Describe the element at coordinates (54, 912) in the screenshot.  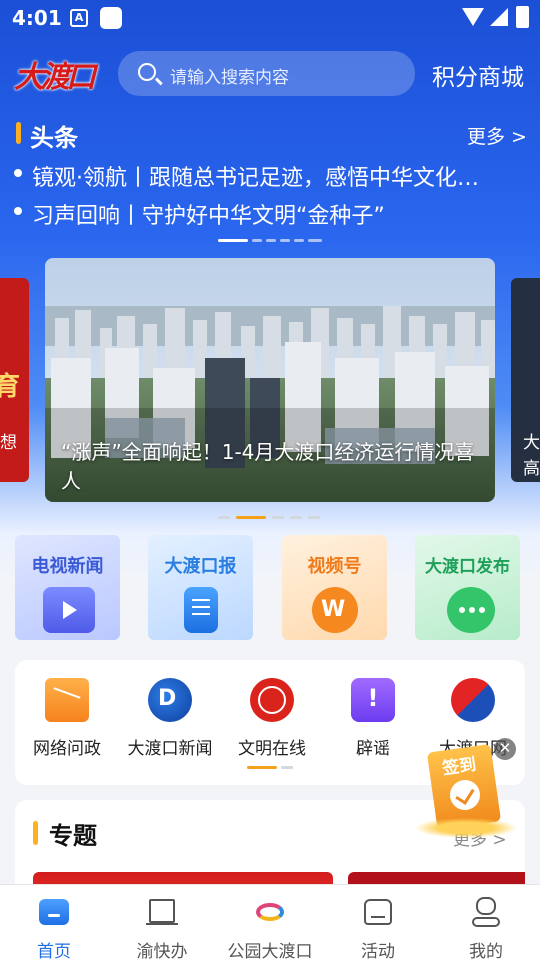
I see `home-icon` at that location.